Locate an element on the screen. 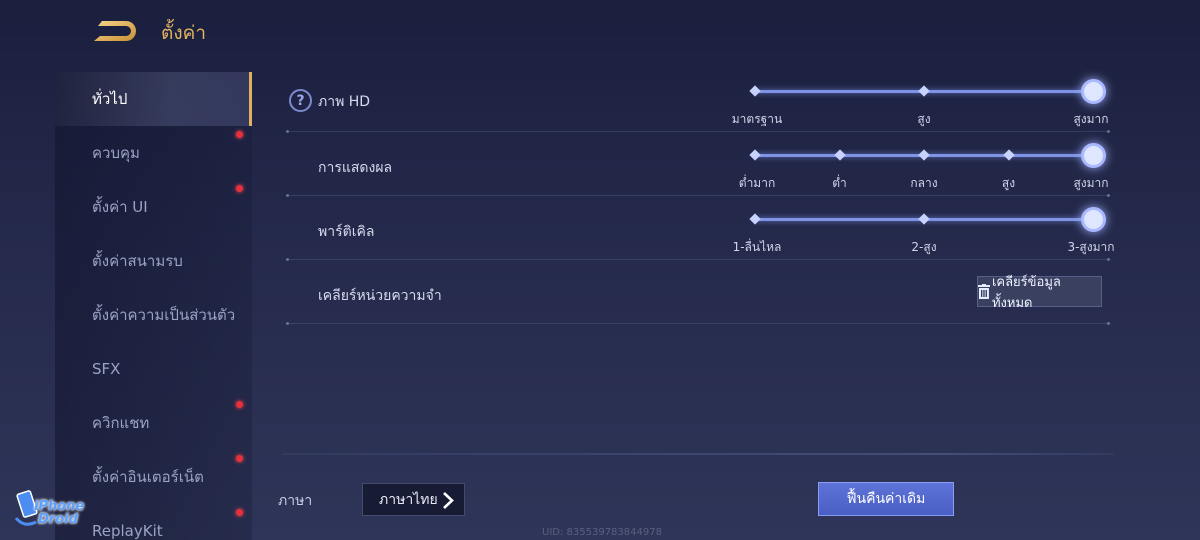 The width and height of the screenshot is (1200, 540). chevron-right-icon is located at coordinates (448, 500).